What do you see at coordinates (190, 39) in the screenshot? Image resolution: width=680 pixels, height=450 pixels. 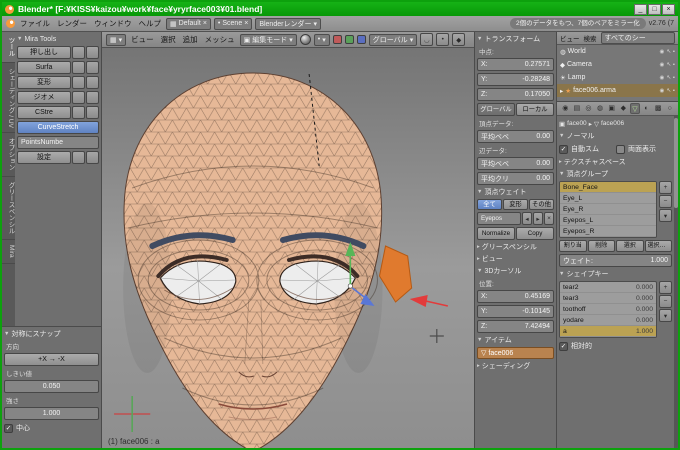 I see `add-menu: 追加` at bounding box center [190, 39].